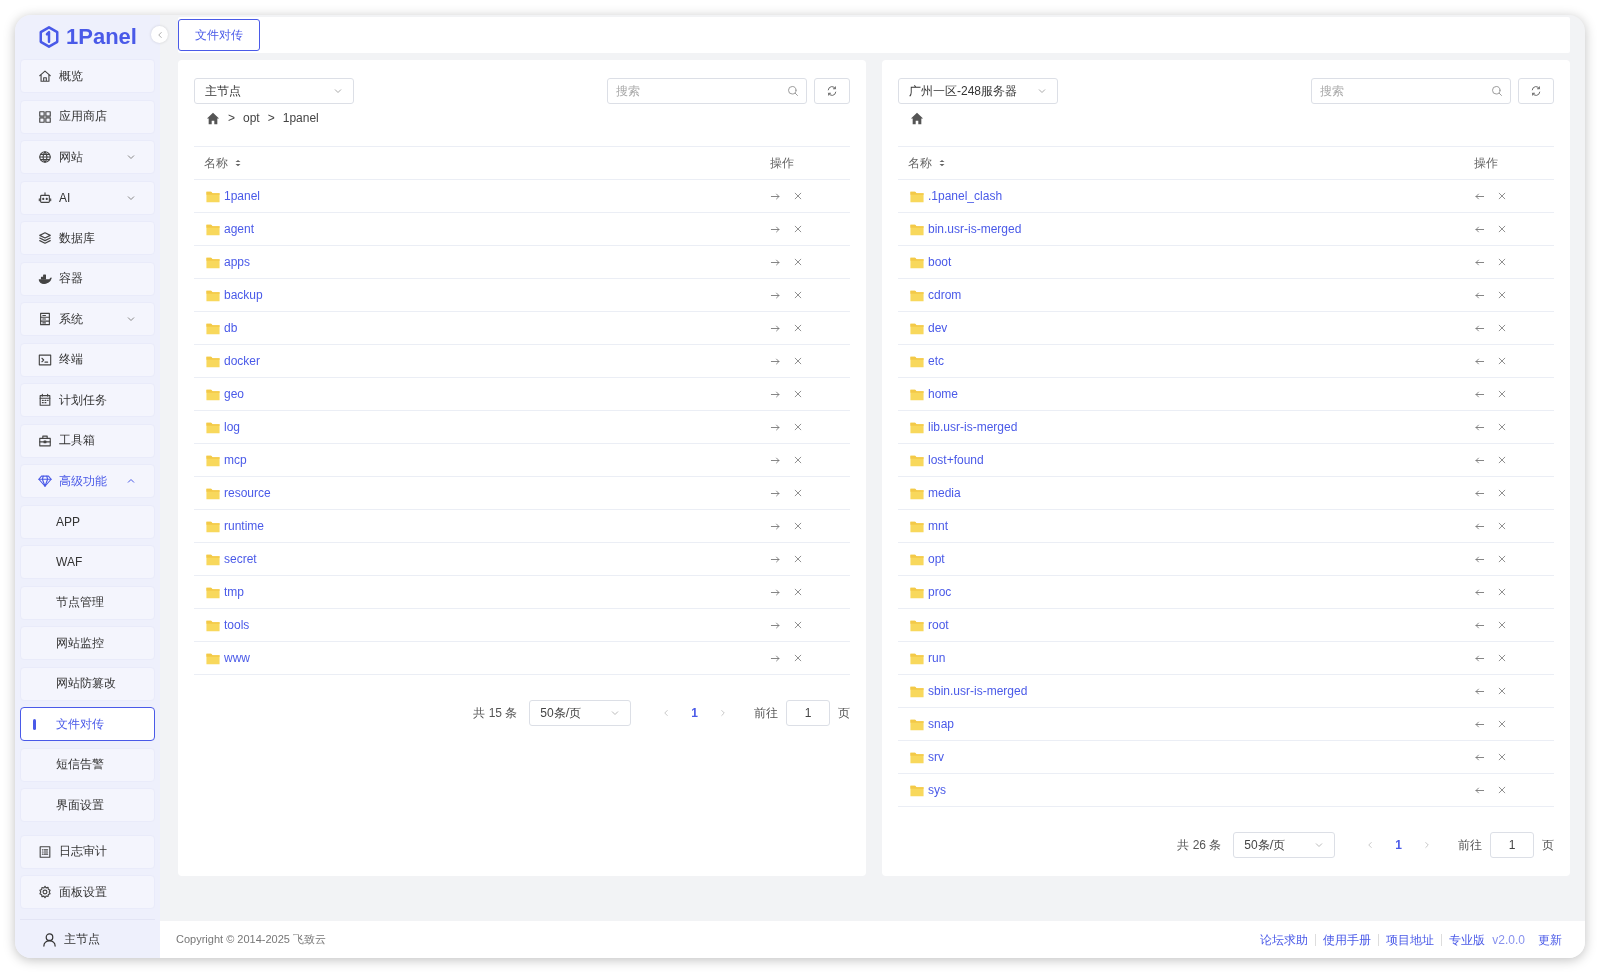  Describe the element at coordinates (936, 559) in the screenshot. I see `folder-link: opt` at that location.